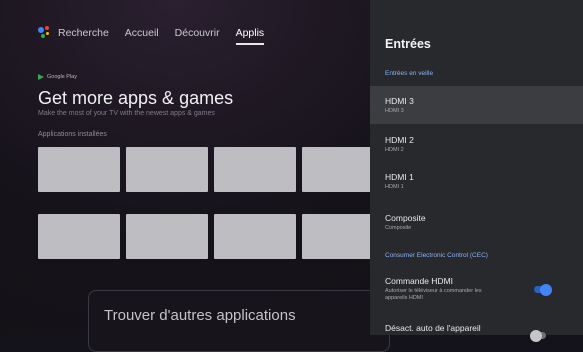 The height and width of the screenshot is (352, 583). I want to click on input-composite: Composite Composite, so click(476, 219).